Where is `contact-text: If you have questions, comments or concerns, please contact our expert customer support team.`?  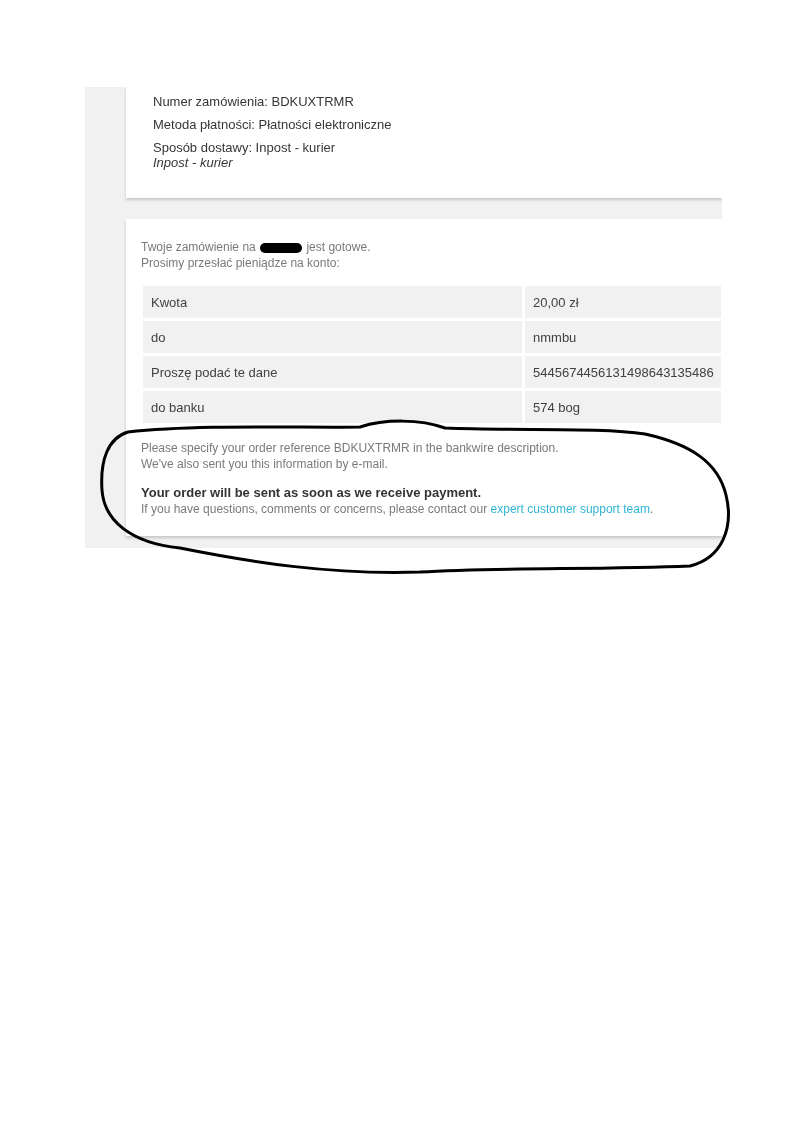 contact-text: If you have questions, comments or concerns, please contact our expert customer support team. is located at coordinates (398, 509).